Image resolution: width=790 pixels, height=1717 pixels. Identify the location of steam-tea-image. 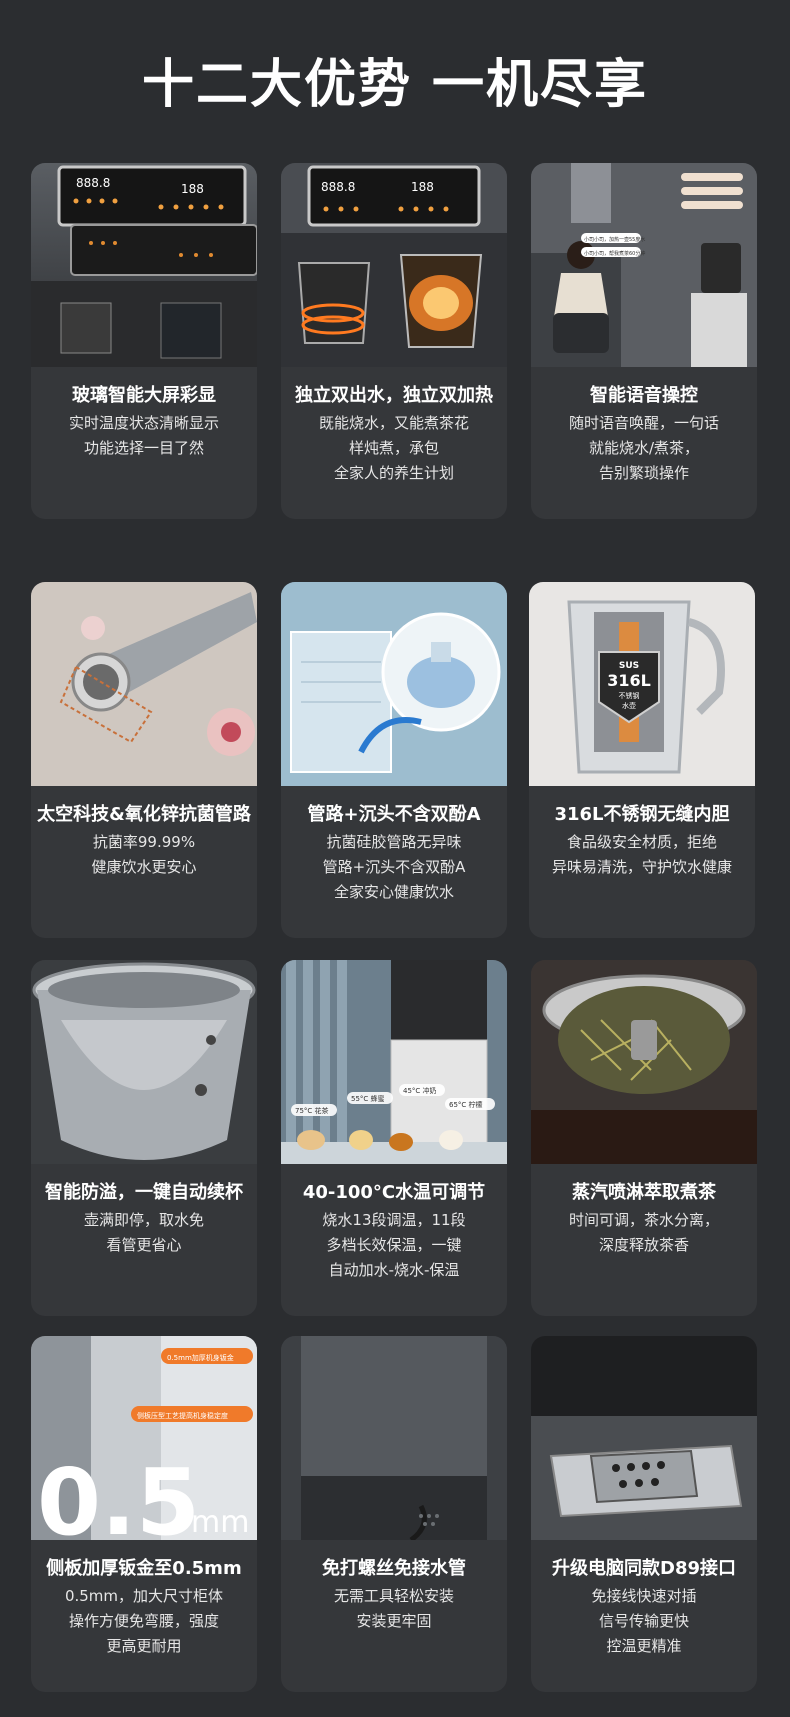
(644, 1062).